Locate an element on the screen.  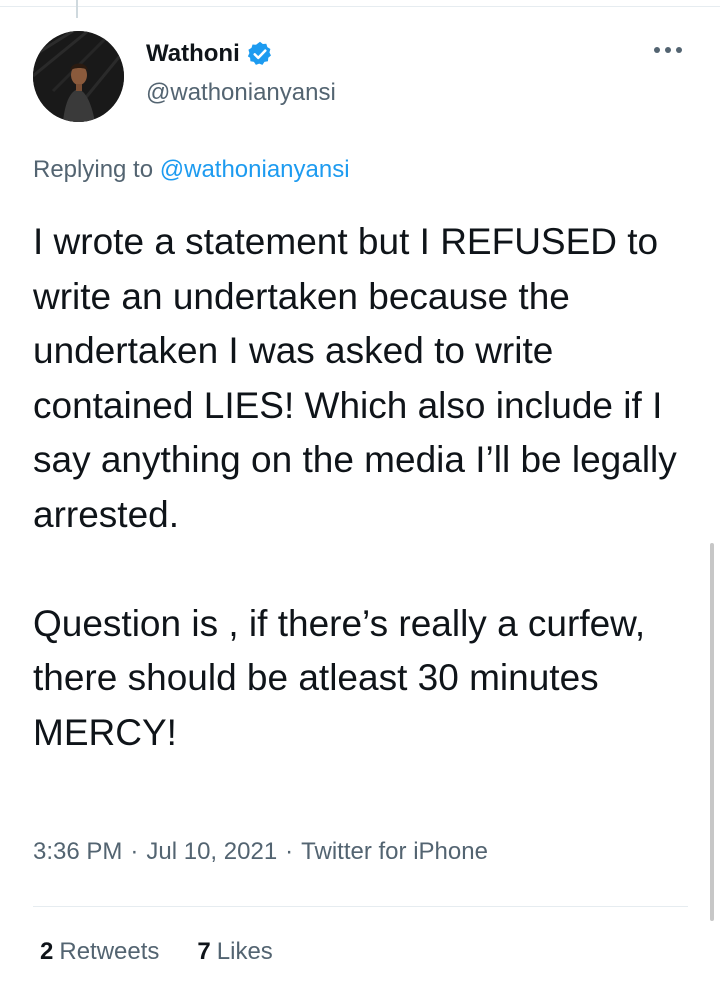
profile-photo-icon is located at coordinates (78, 76).